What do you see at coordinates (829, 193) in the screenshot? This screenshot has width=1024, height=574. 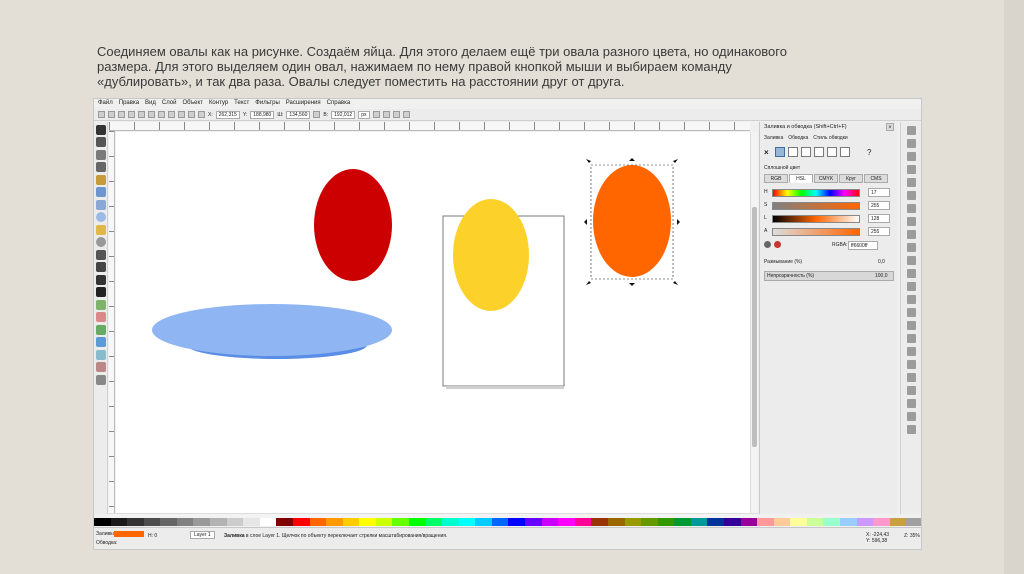 I see `slider-hue: H 17` at bounding box center [829, 193].